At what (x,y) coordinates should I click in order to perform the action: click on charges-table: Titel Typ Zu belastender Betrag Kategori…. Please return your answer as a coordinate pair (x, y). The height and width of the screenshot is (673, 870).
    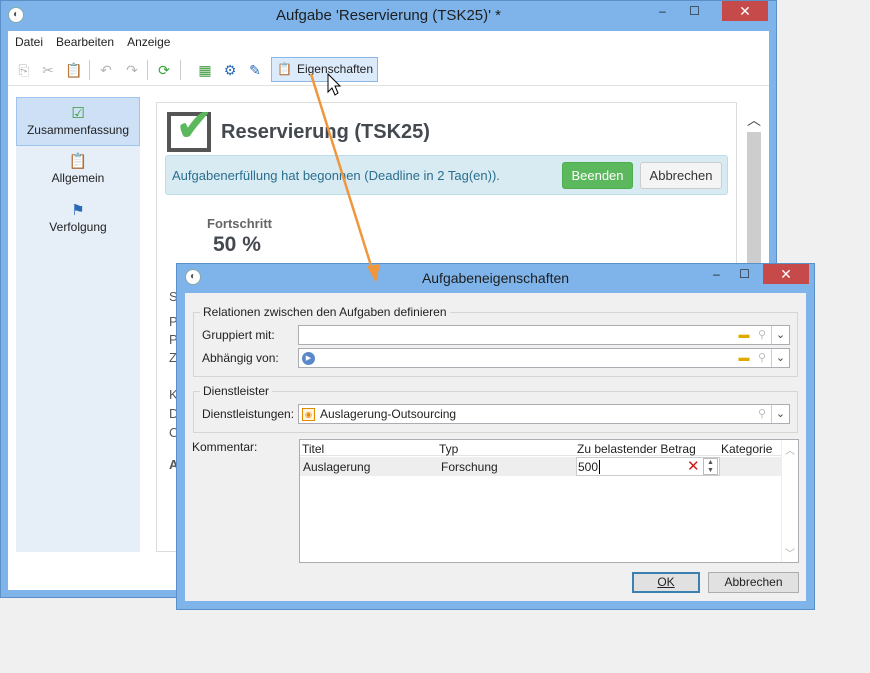
    Looking at the image, I should click on (549, 501).